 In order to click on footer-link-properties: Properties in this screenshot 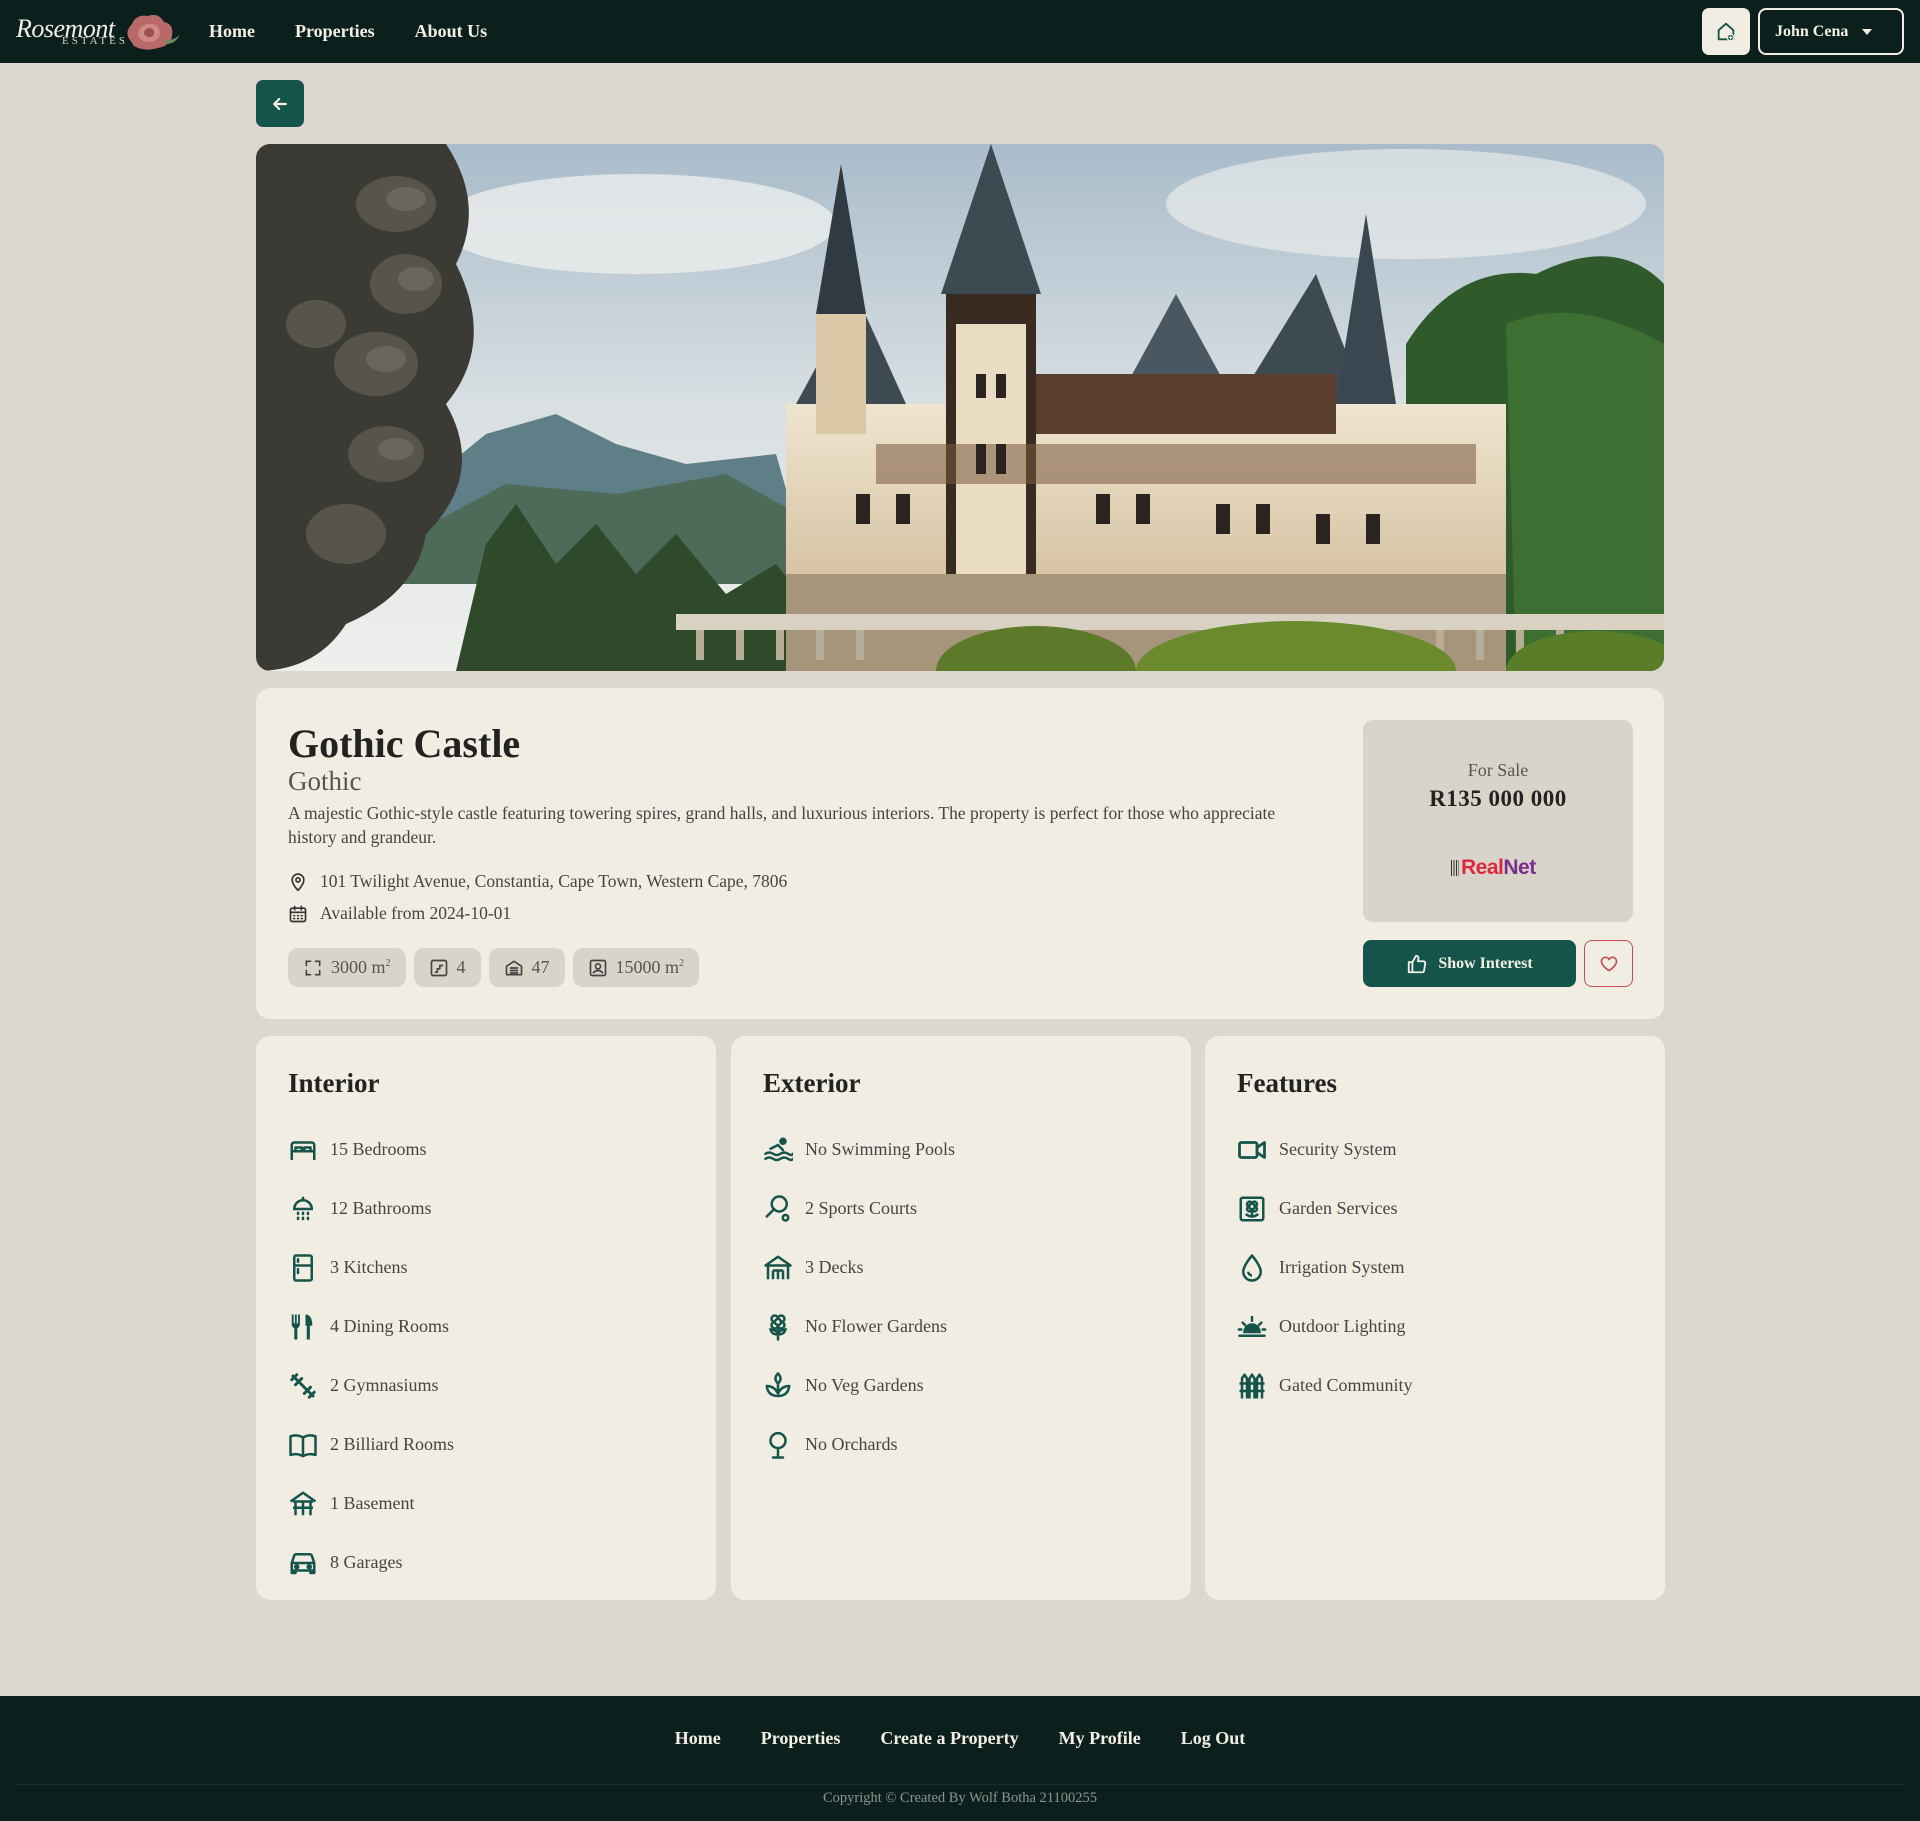, I will do `click(801, 1738)`.